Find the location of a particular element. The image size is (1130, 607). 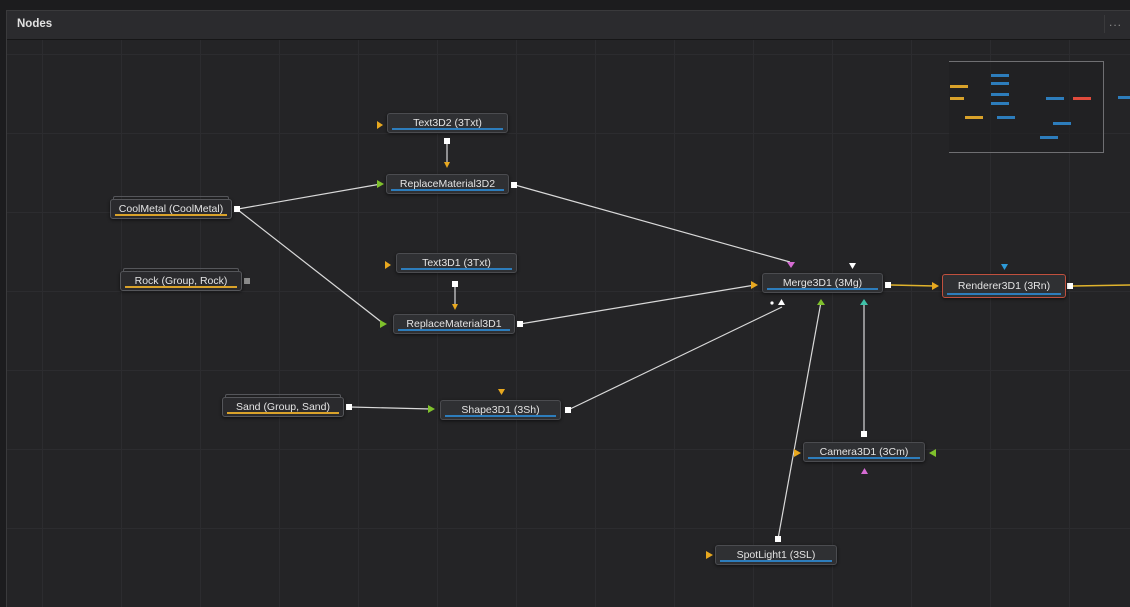

panel-title: Nodes is located at coordinates (35, 24).